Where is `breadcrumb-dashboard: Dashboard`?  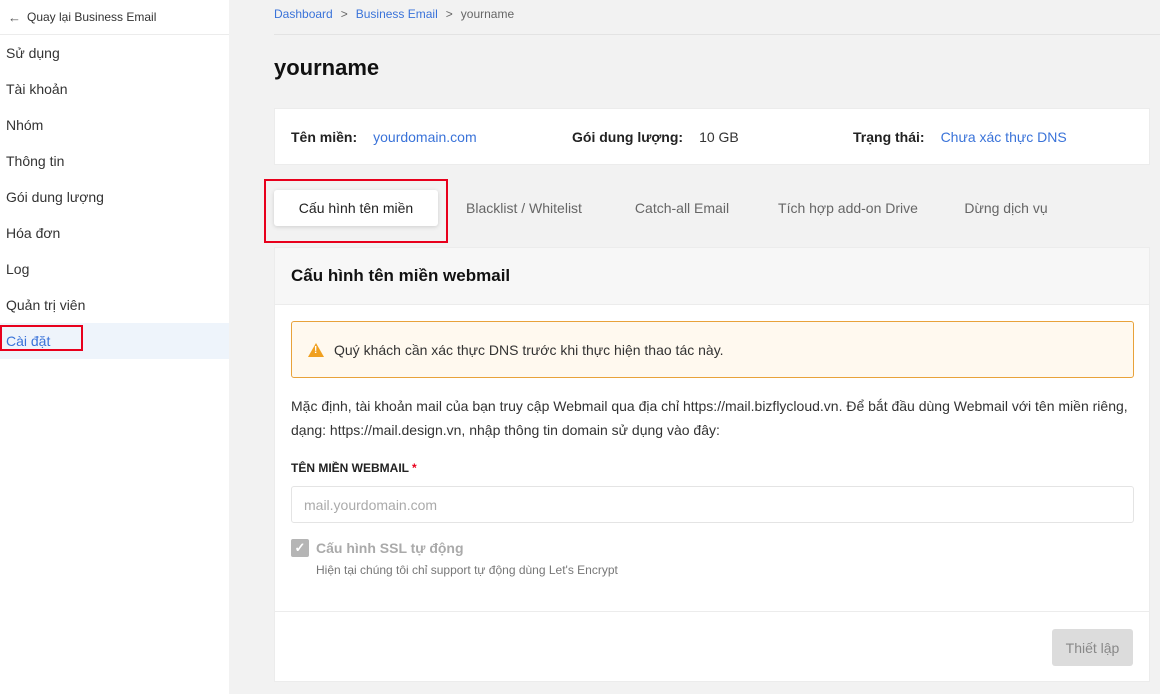 breadcrumb-dashboard: Dashboard is located at coordinates (303, 14).